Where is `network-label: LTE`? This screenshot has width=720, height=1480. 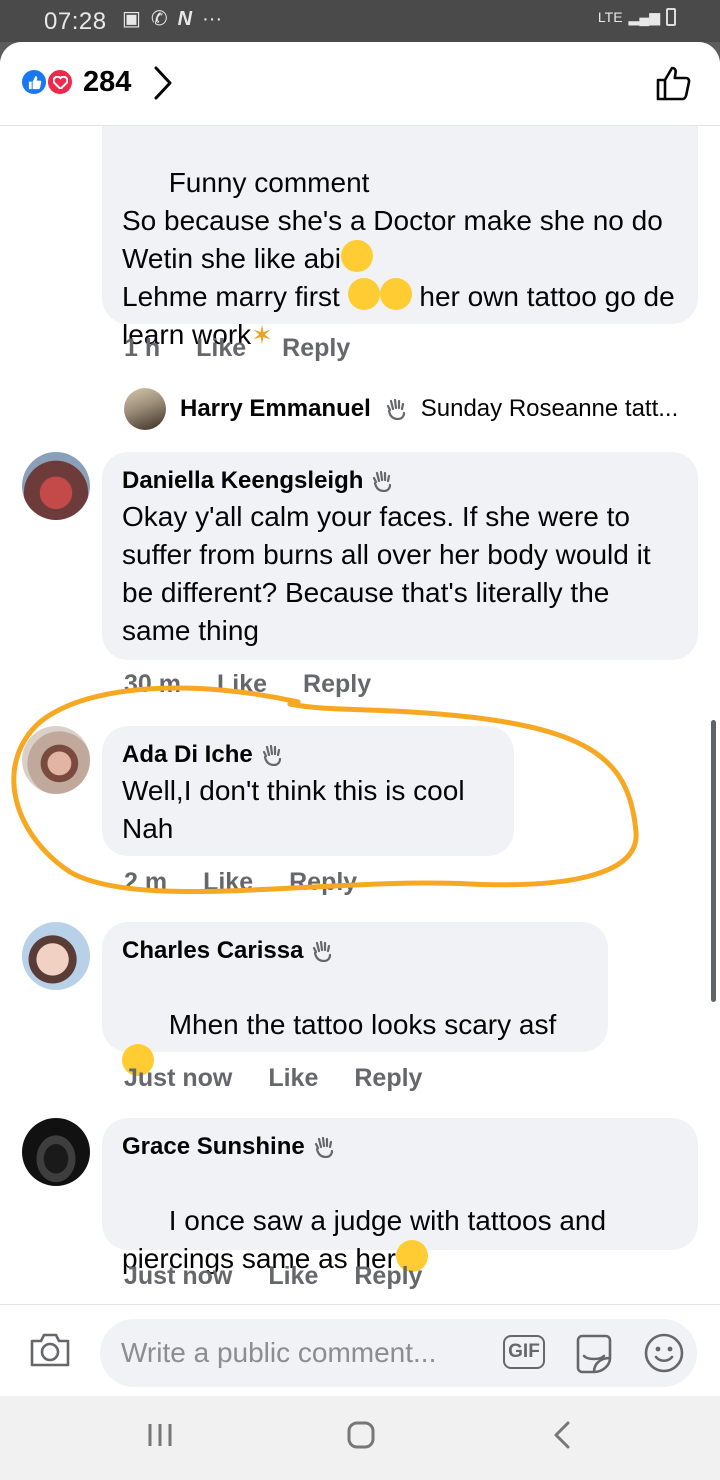
network-label: LTE is located at coordinates (610, 17).